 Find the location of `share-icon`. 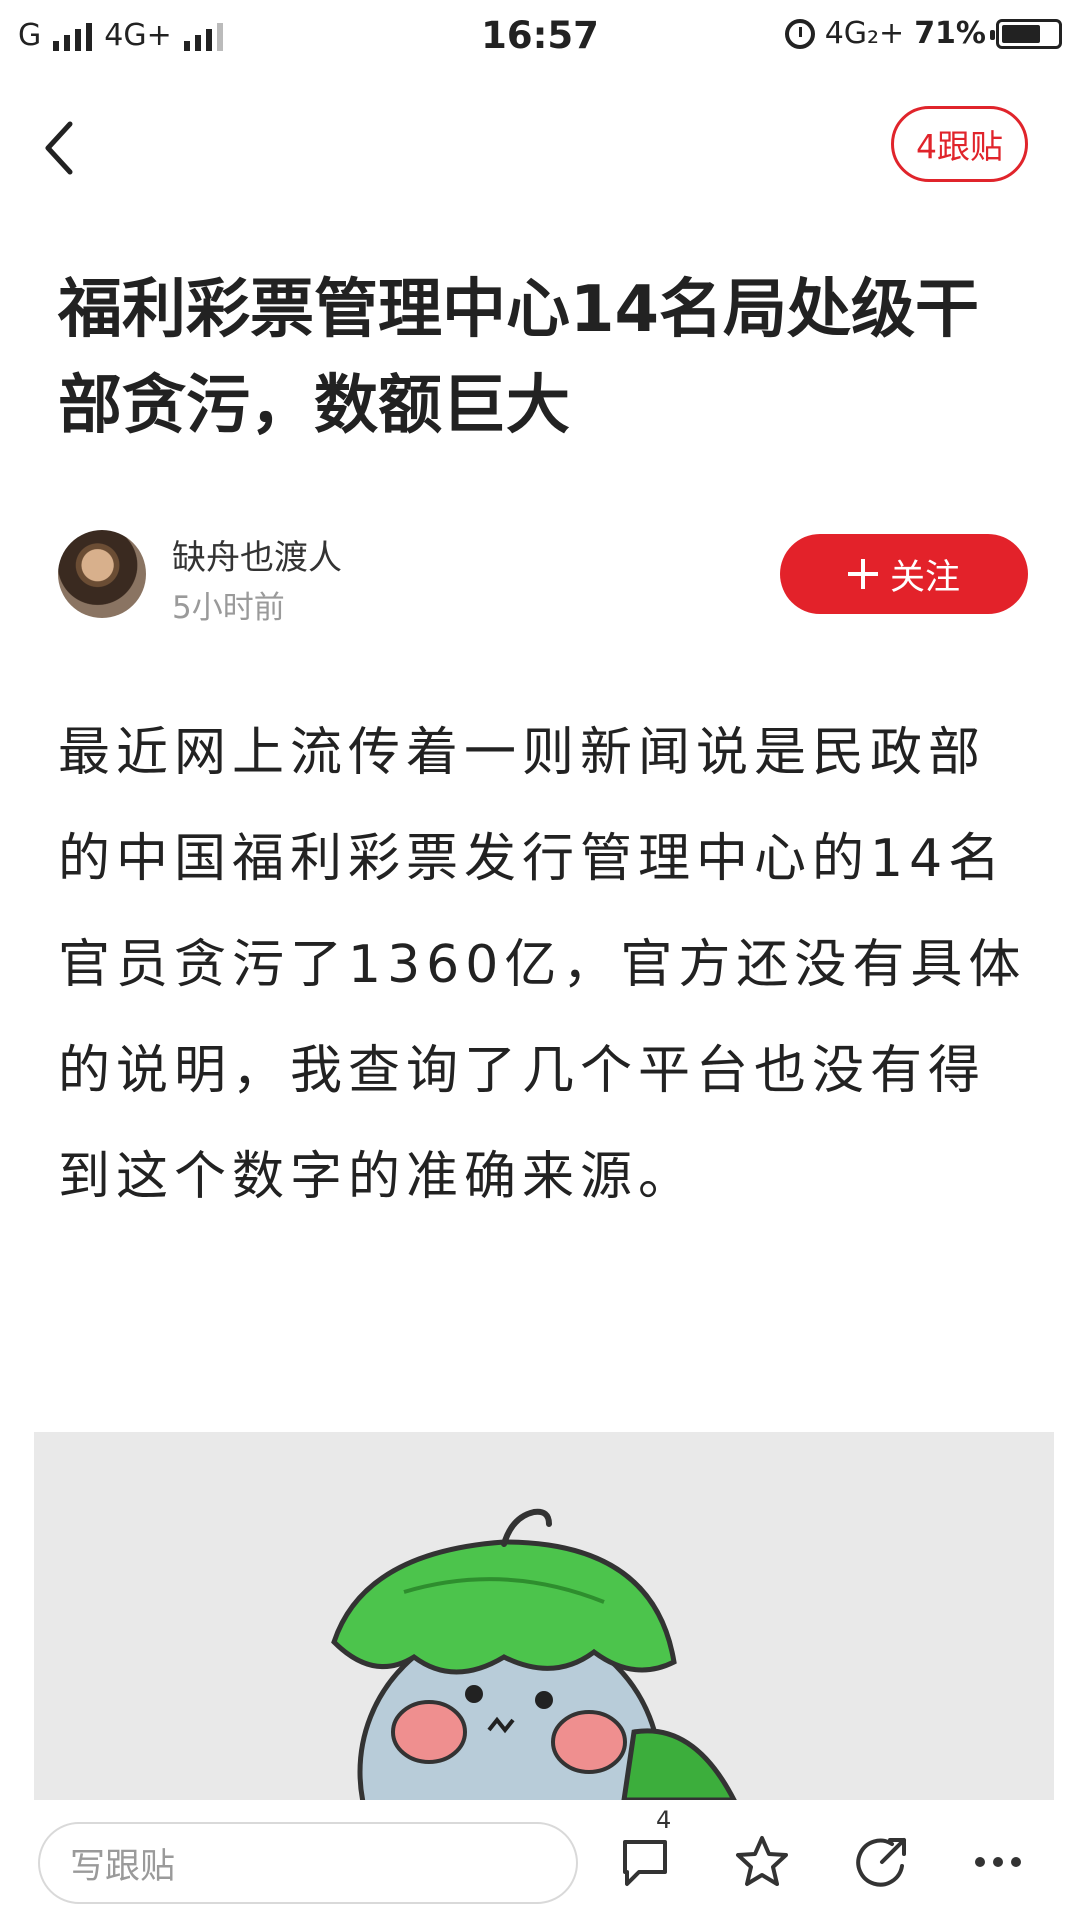

share-icon is located at coordinates (881, 1862).